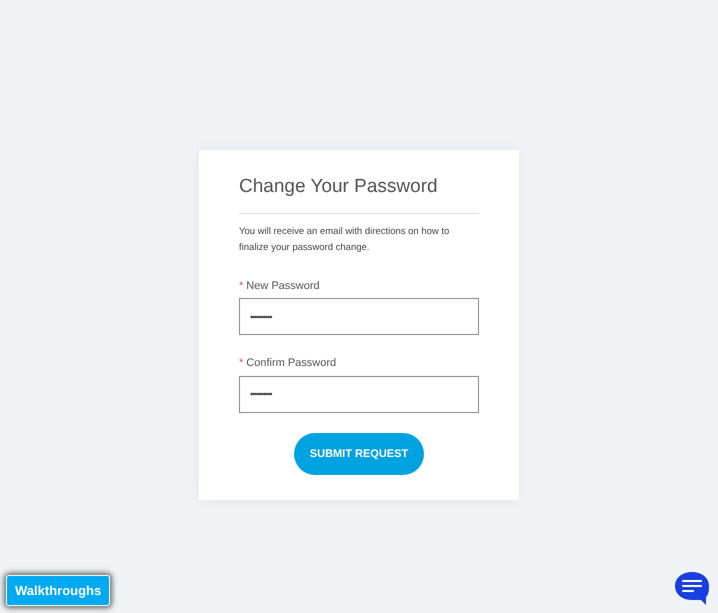  What do you see at coordinates (692, 588) in the screenshot?
I see `chat-icon` at bounding box center [692, 588].